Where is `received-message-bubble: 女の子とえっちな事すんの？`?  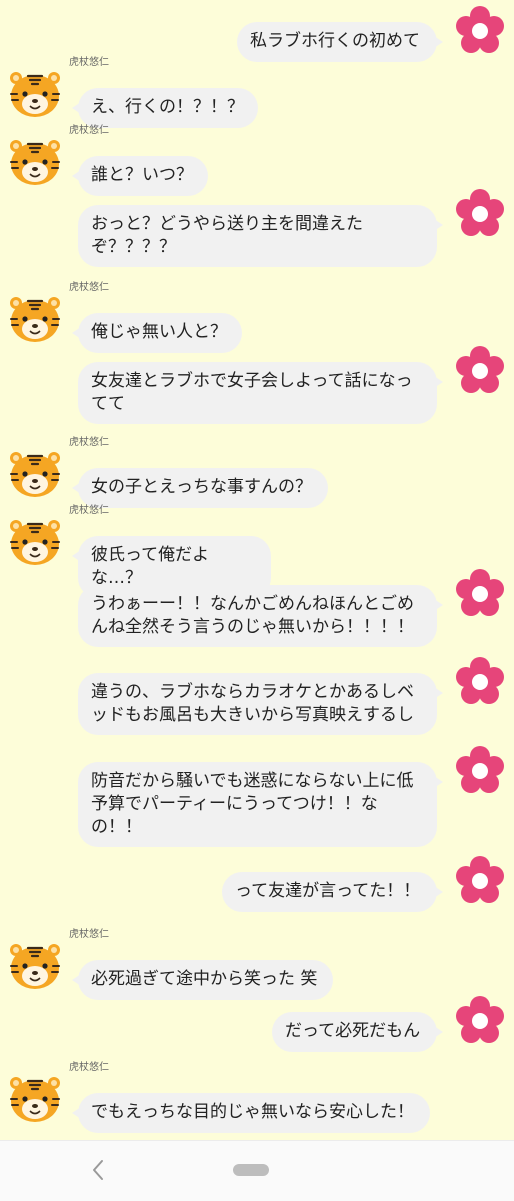
received-message-bubble: 女の子とえっちな事すんの？ is located at coordinates (200, 488).